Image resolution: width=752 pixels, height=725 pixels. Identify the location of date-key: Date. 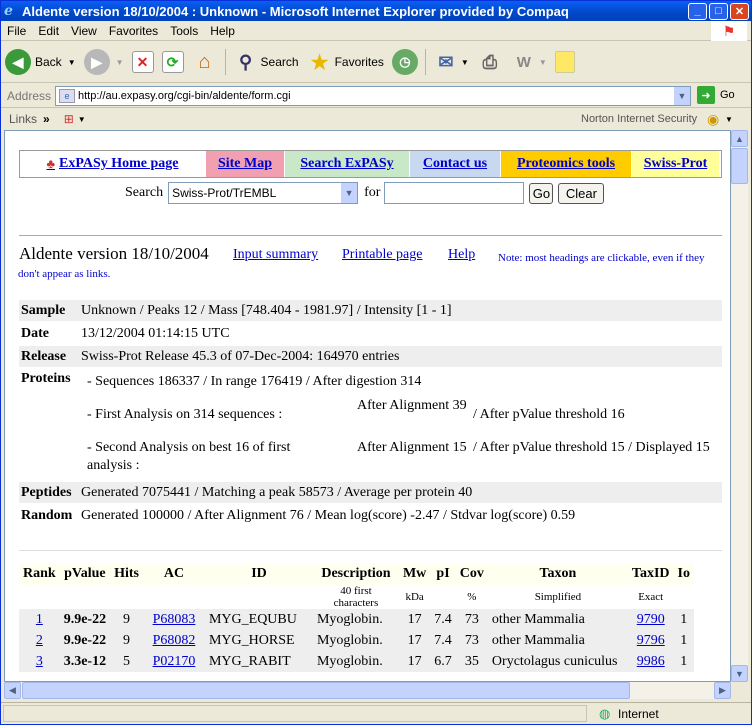
(50, 334).